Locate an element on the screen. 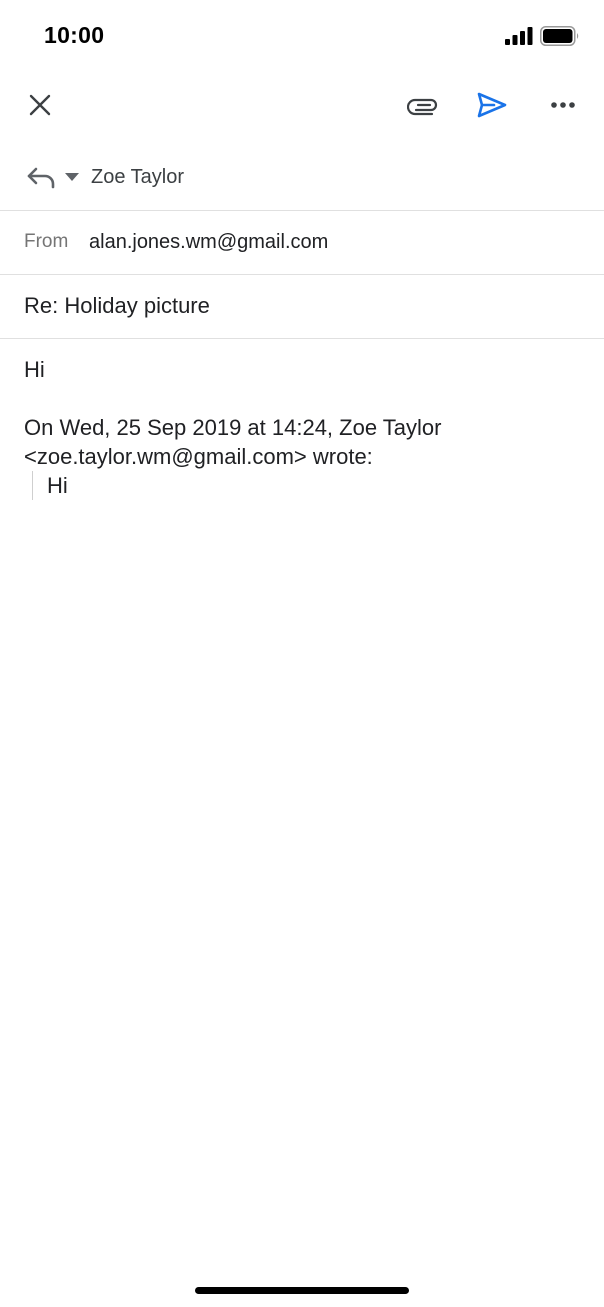 The height and width of the screenshot is (1307, 604). more-horizontal-icon is located at coordinates (563, 105).